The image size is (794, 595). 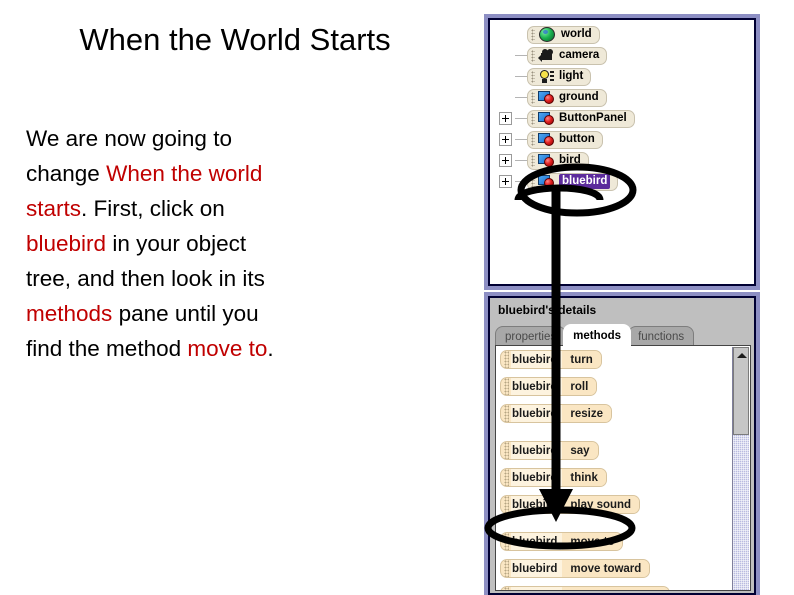 I want to click on method-tile: bluebird roll, so click(x=549, y=386).